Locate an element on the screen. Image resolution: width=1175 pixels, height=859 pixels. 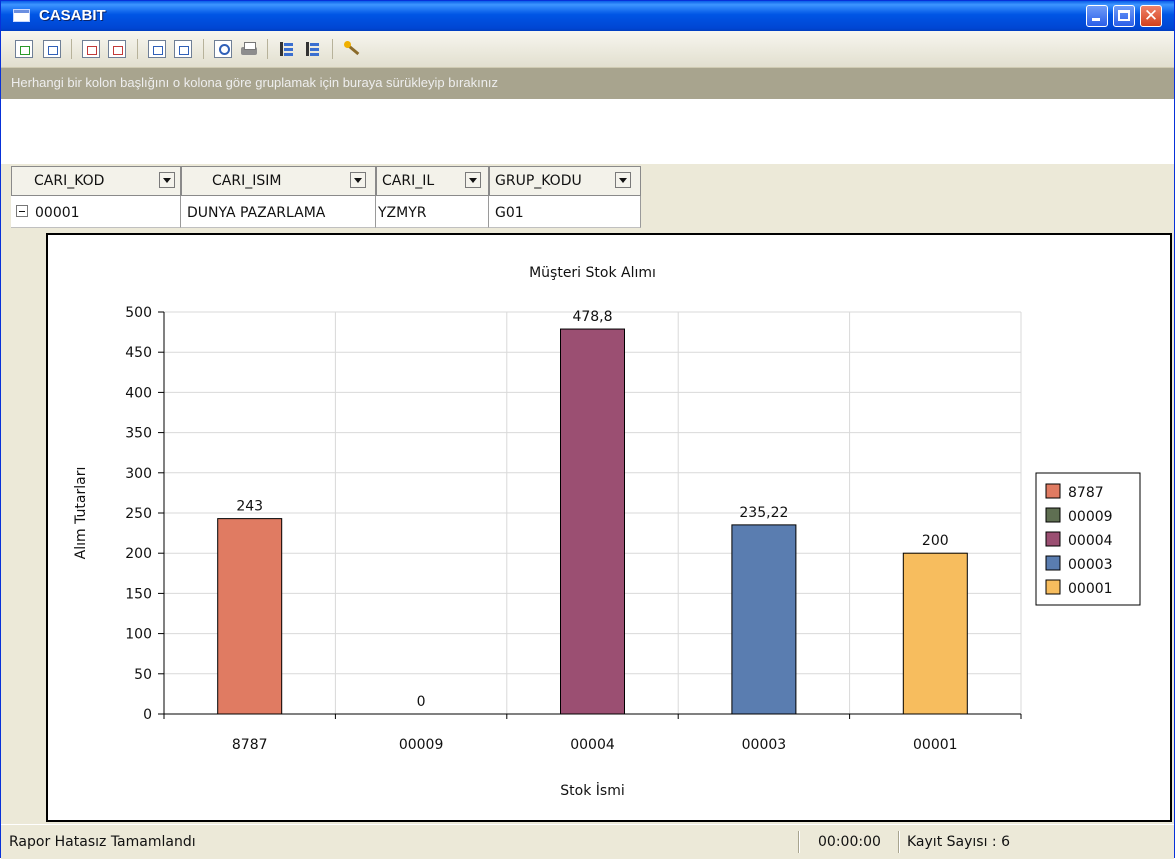
y-tick-label: 150 is located at coordinates (138, 594).